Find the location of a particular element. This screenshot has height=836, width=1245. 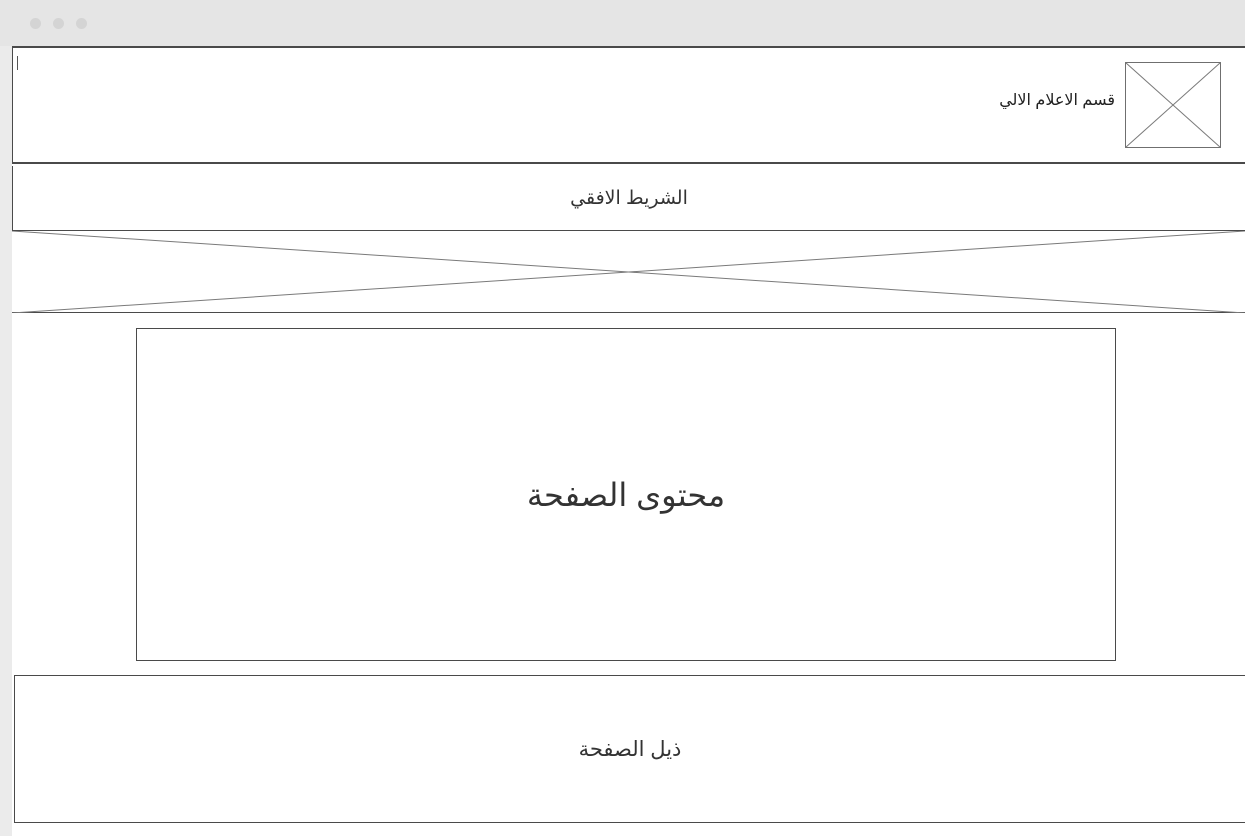

navigation-bar-label: الشريط الافقي is located at coordinates (629, 198).